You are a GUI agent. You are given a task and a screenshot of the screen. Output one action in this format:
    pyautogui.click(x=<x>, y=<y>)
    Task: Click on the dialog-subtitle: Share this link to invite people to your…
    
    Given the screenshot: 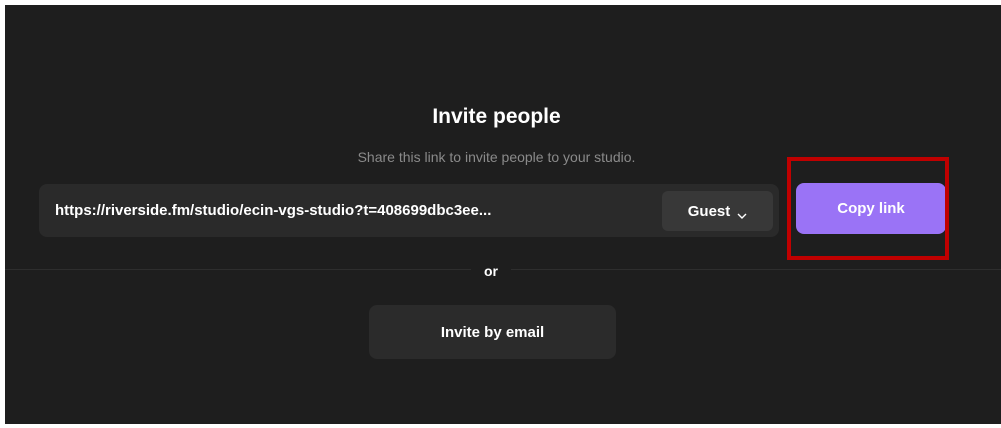 What is the action you would take?
    pyautogui.click(x=496, y=157)
    